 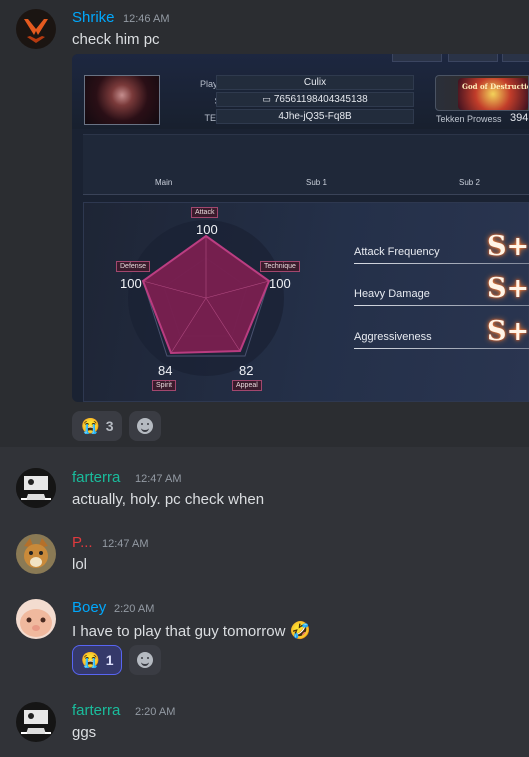 What do you see at coordinates (247, 385) in the screenshot?
I see `stat-appeal-label: Appeal` at bounding box center [247, 385].